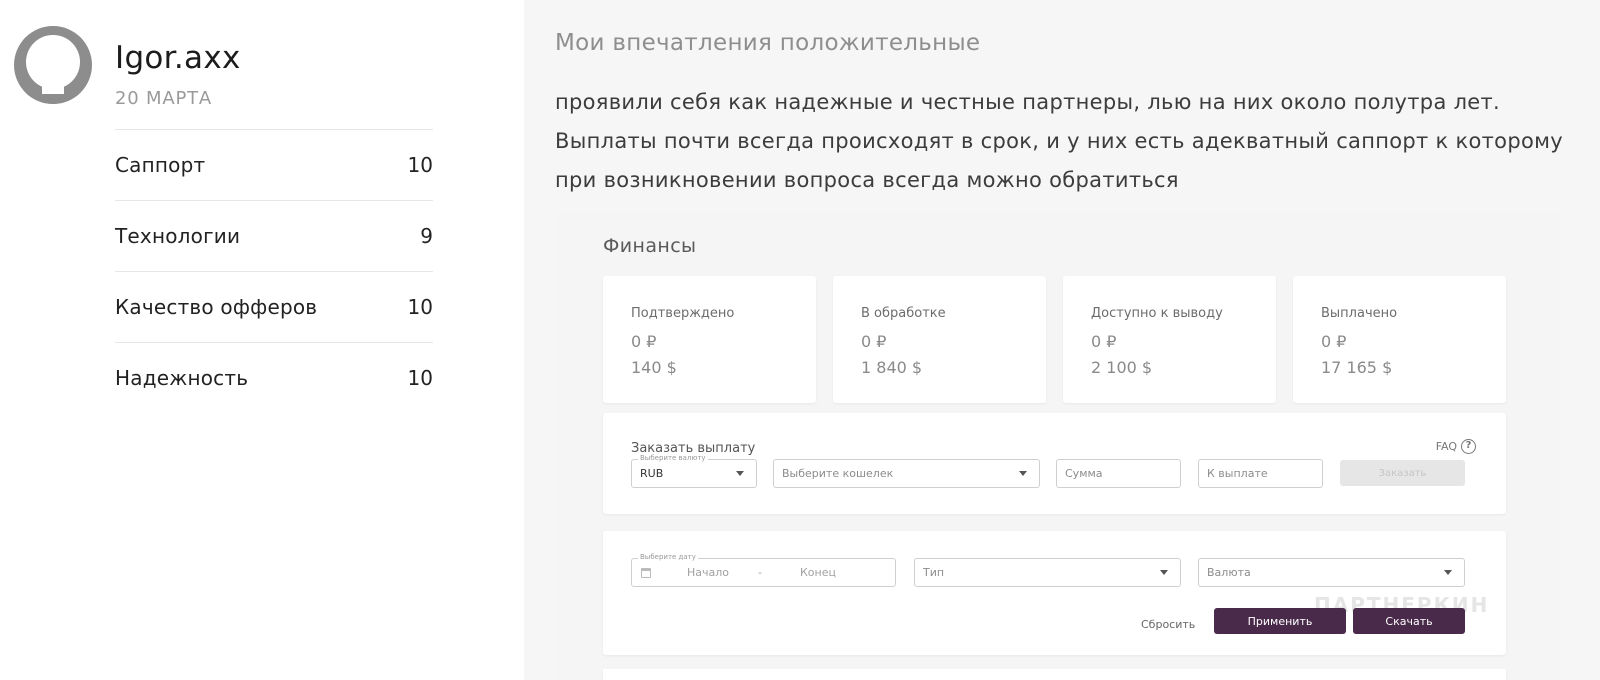 The height and width of the screenshot is (680, 1600). I want to click on amount-placeholder: Сумма, so click(1084, 473).